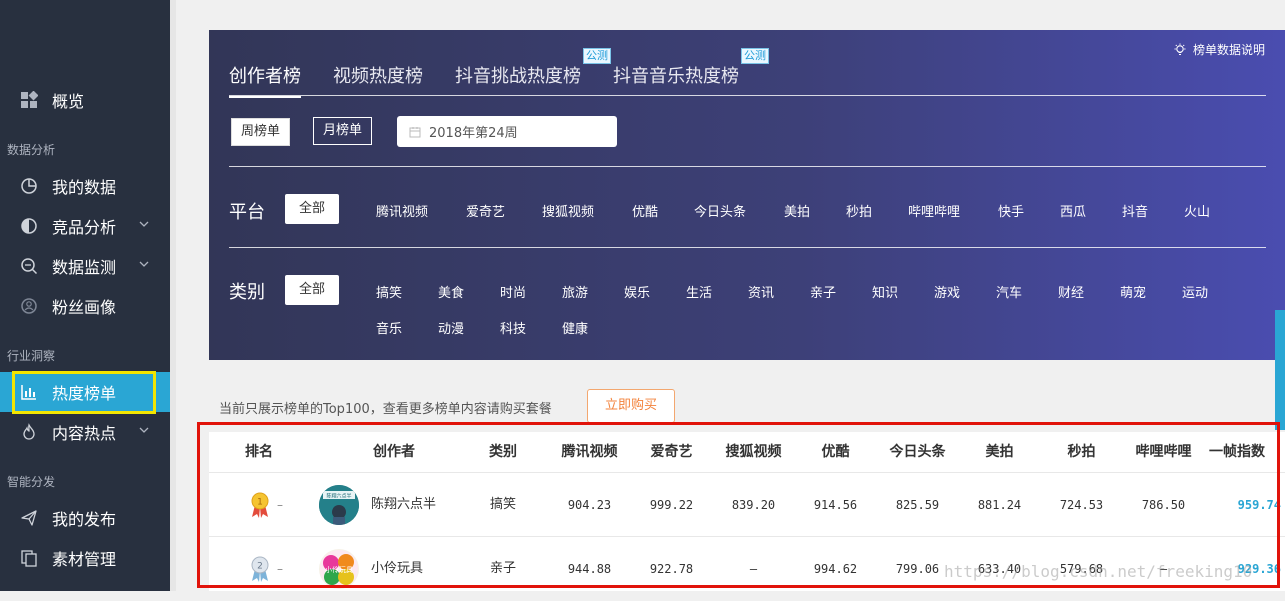 Image resolution: width=1285 pixels, height=601 pixels. What do you see at coordinates (31, 356) in the screenshot?
I see `nav-group-industry-insight: 行业洞察` at bounding box center [31, 356].